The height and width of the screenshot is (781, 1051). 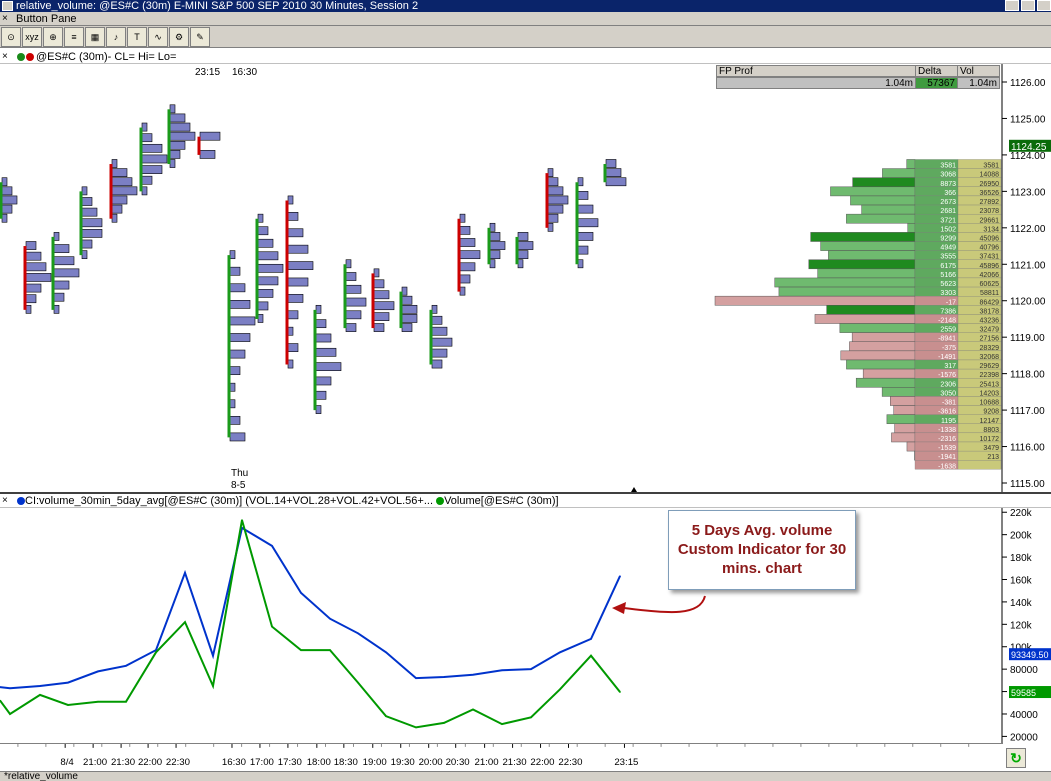 What do you see at coordinates (1024, 670) in the screenshot?
I see `volume-tick-label: 80000` at bounding box center [1024, 670].